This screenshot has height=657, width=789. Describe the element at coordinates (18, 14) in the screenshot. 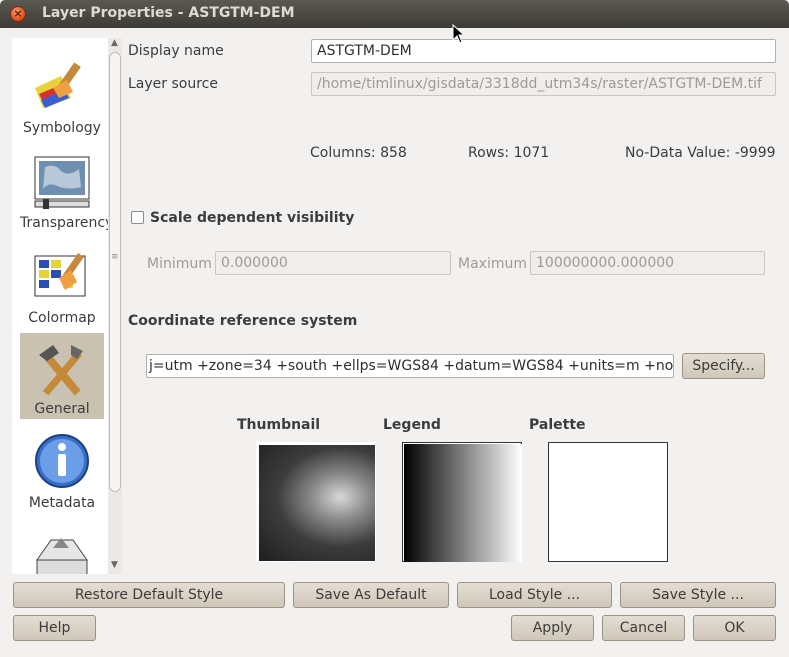

I see `close-window-button: ×` at that location.